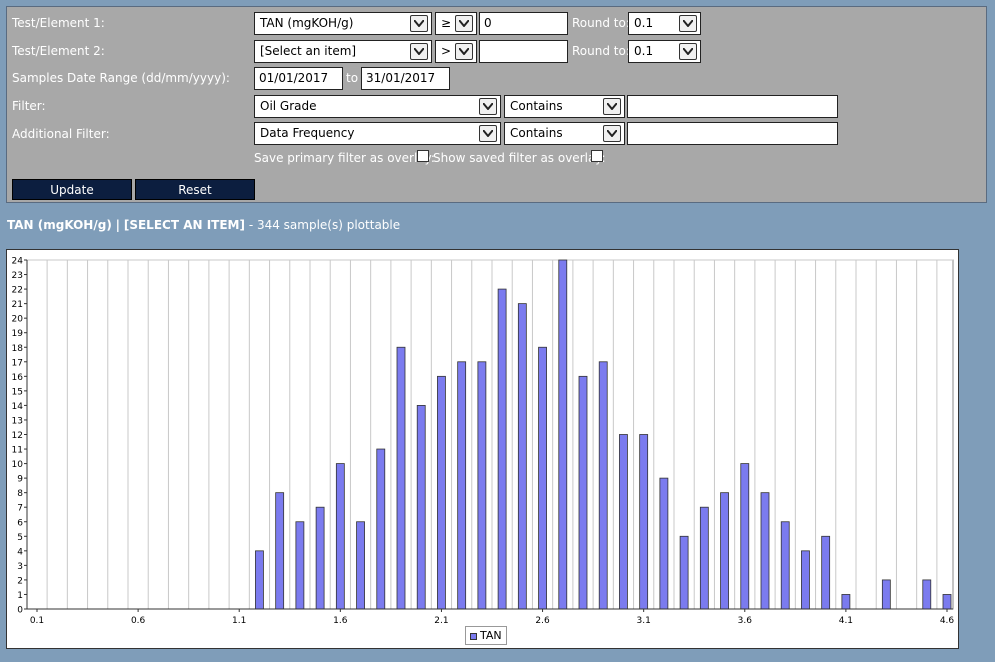 The width and height of the screenshot is (995, 662). What do you see at coordinates (37, 621) in the screenshot?
I see `x-tick-label: 0.1` at bounding box center [37, 621].